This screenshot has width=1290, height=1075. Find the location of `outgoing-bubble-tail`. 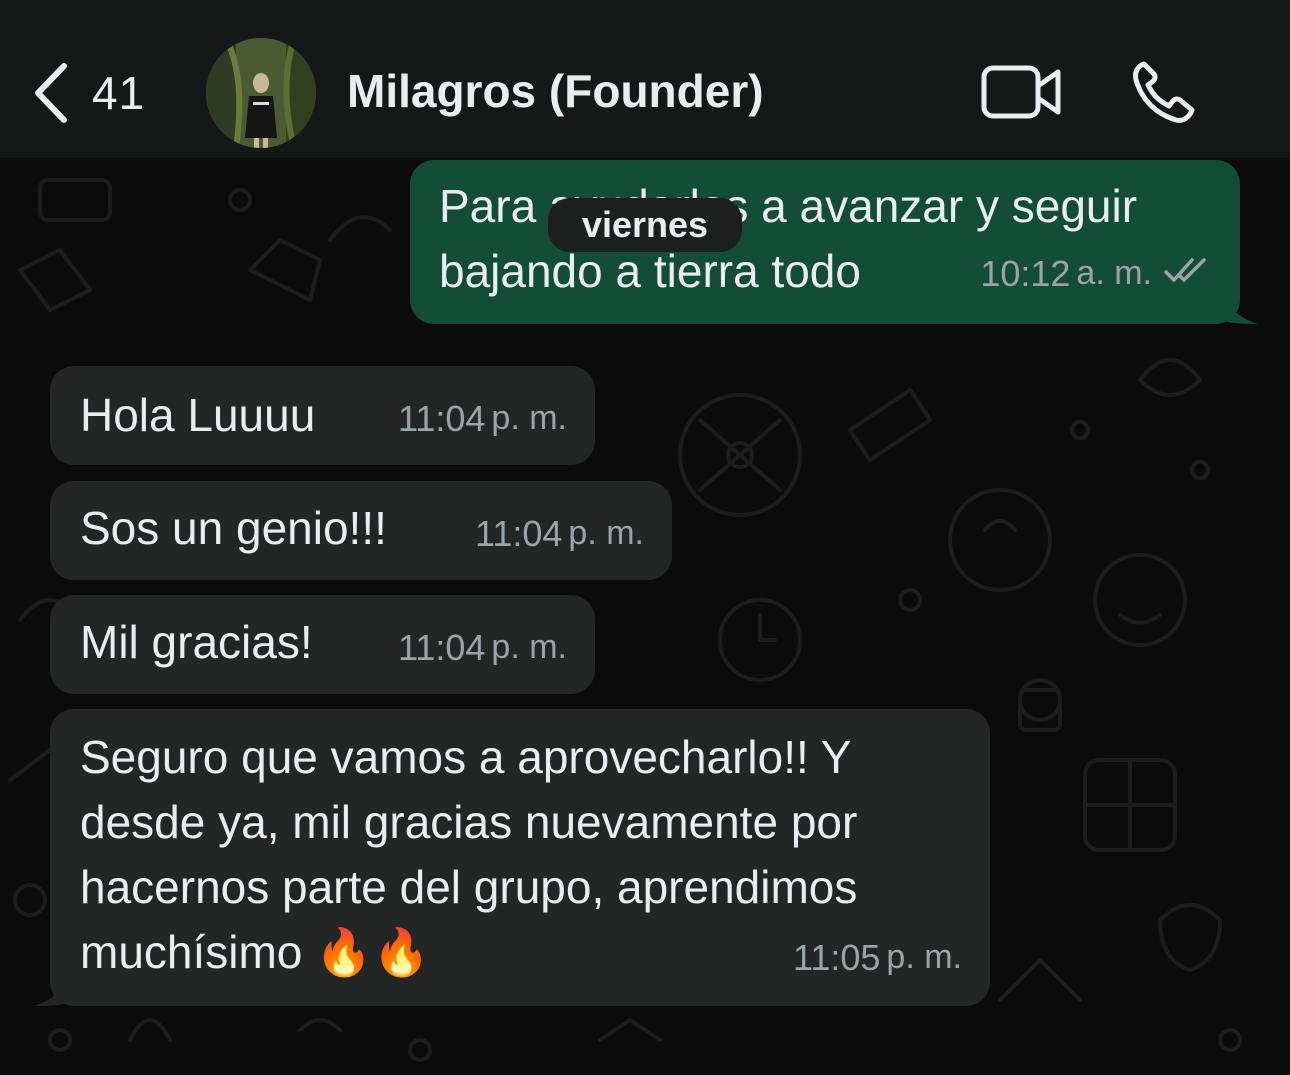

outgoing-bubble-tail is located at coordinates (1240, 309).